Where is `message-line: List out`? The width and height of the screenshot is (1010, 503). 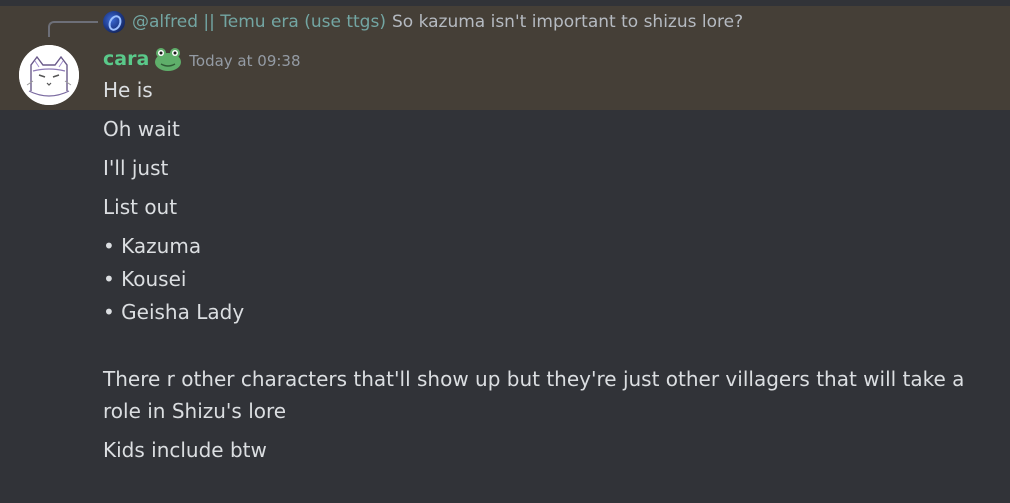
message-line: List out is located at coordinates (140, 207).